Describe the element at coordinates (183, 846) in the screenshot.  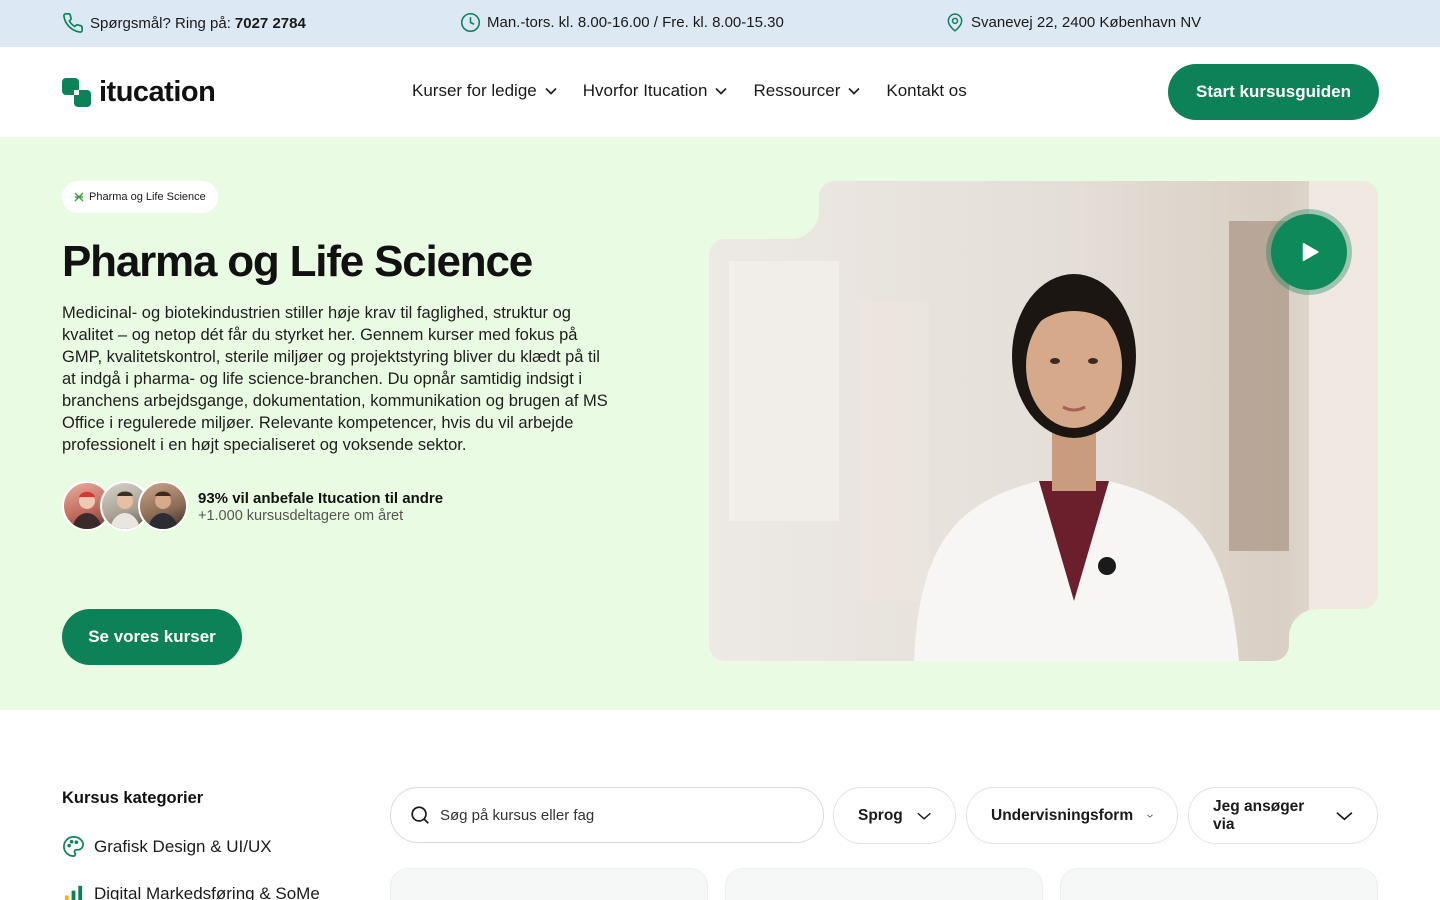
I see `category-label: Grafisk Design & UI/UX` at that location.